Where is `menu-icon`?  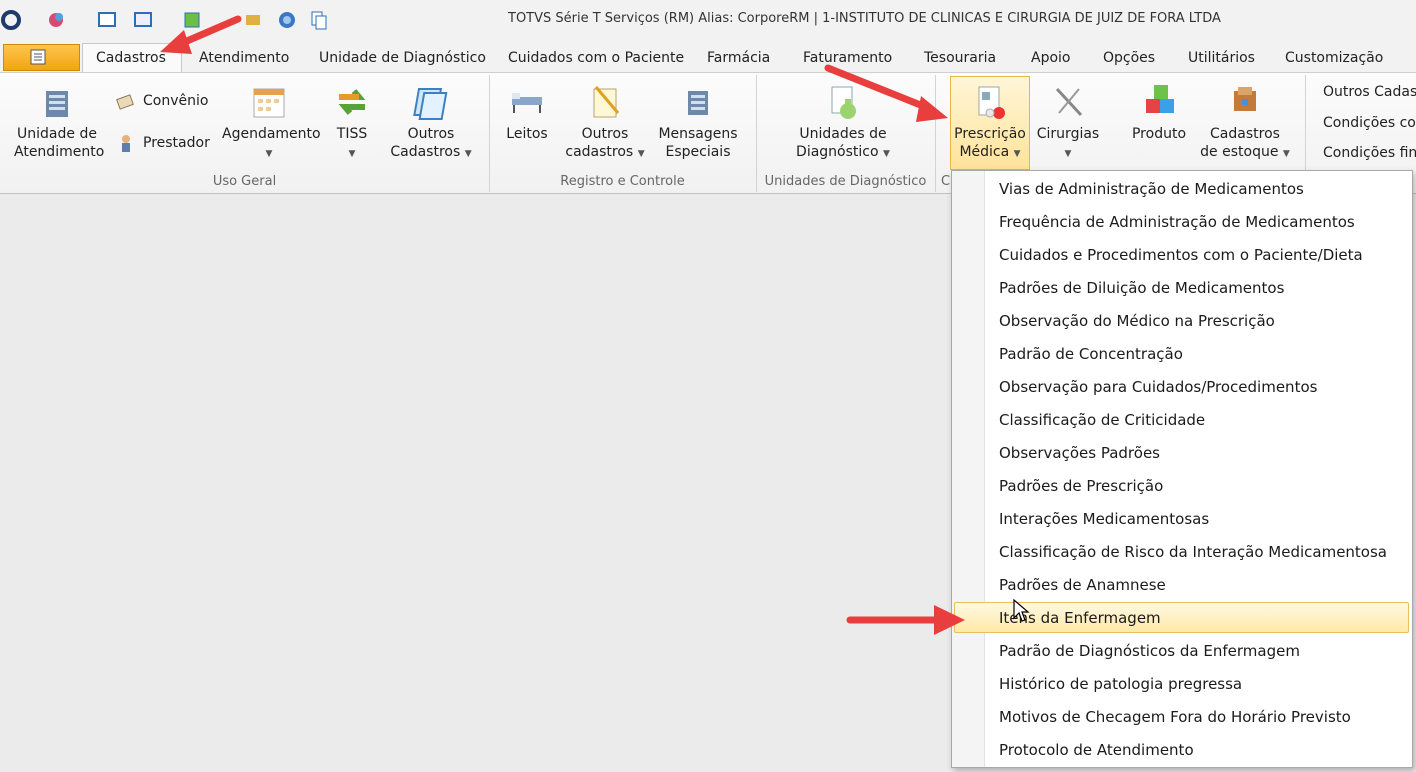 menu-icon is located at coordinates (38, 57).